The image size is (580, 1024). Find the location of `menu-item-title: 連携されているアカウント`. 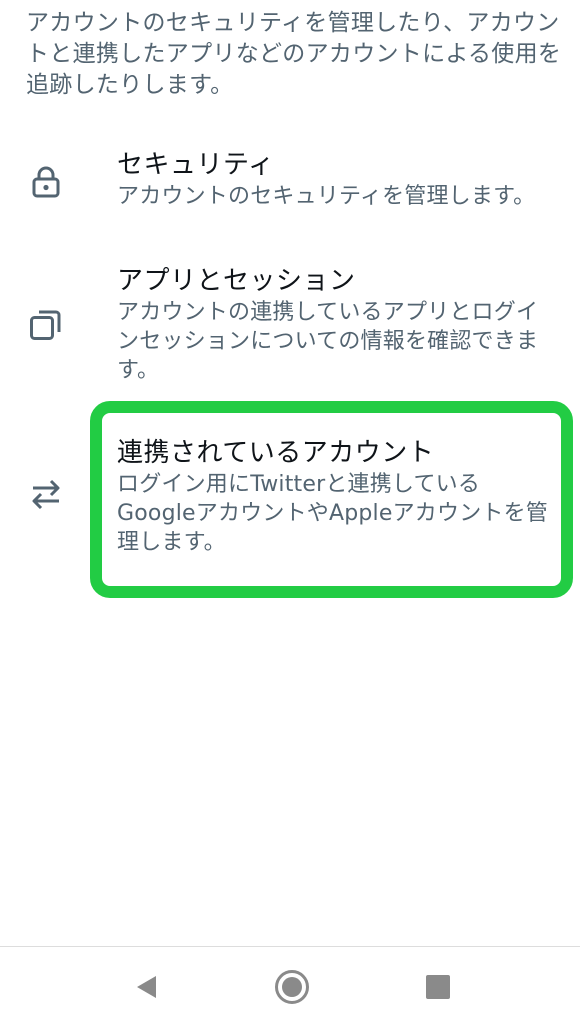

menu-item-title: 連携されているアカウント is located at coordinates (276, 453).